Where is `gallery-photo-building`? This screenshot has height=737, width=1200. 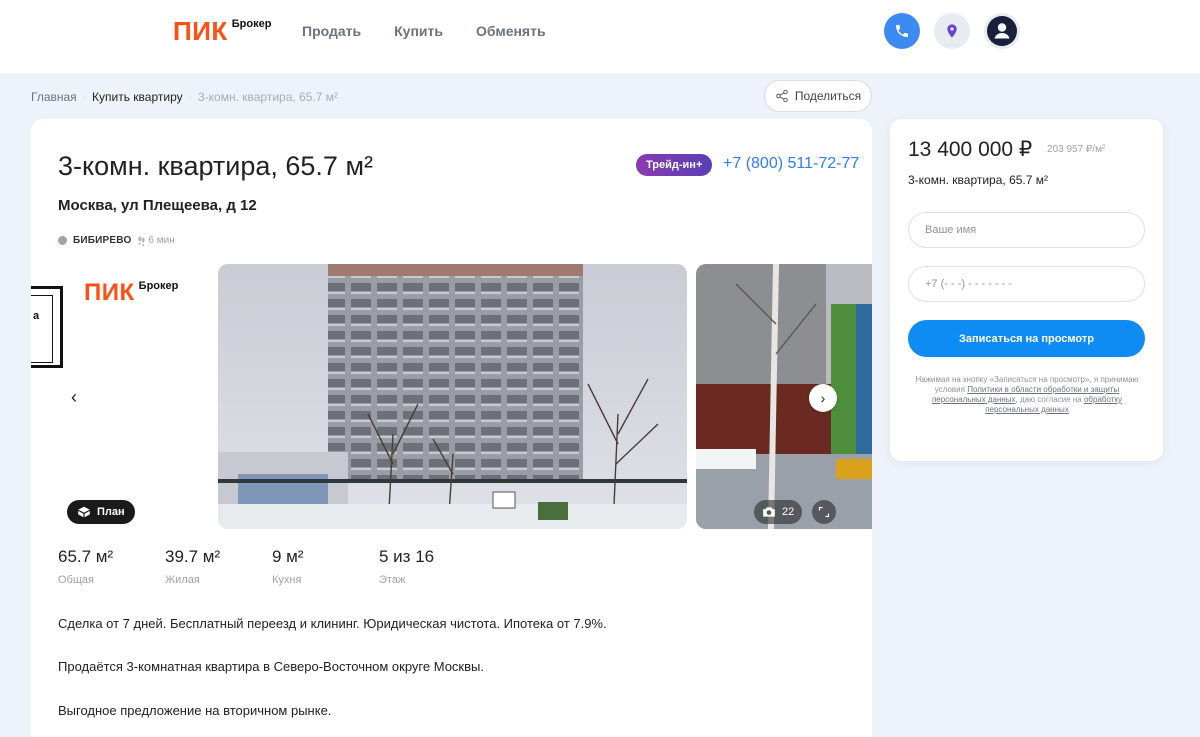 gallery-photo-building is located at coordinates (452, 396).